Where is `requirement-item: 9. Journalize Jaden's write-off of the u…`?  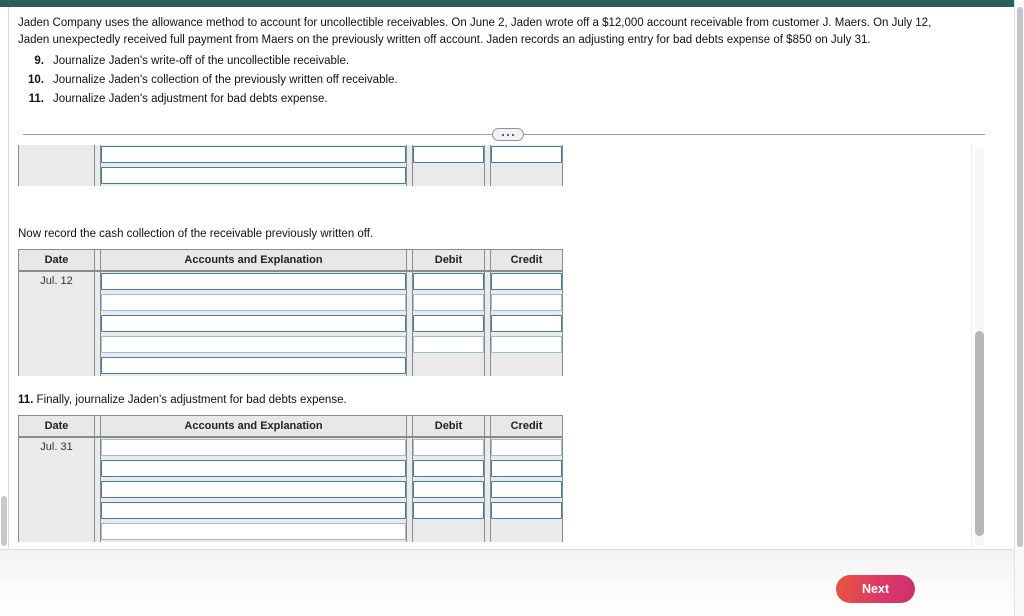 requirement-item: 9. Journalize Jaden's write-off of the u… is located at coordinates (298, 61).